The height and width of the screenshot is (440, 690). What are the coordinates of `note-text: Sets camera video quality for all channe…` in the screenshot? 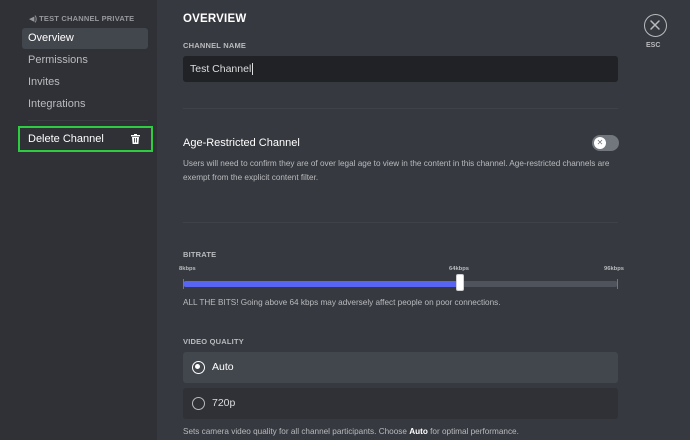 It's located at (296, 431).